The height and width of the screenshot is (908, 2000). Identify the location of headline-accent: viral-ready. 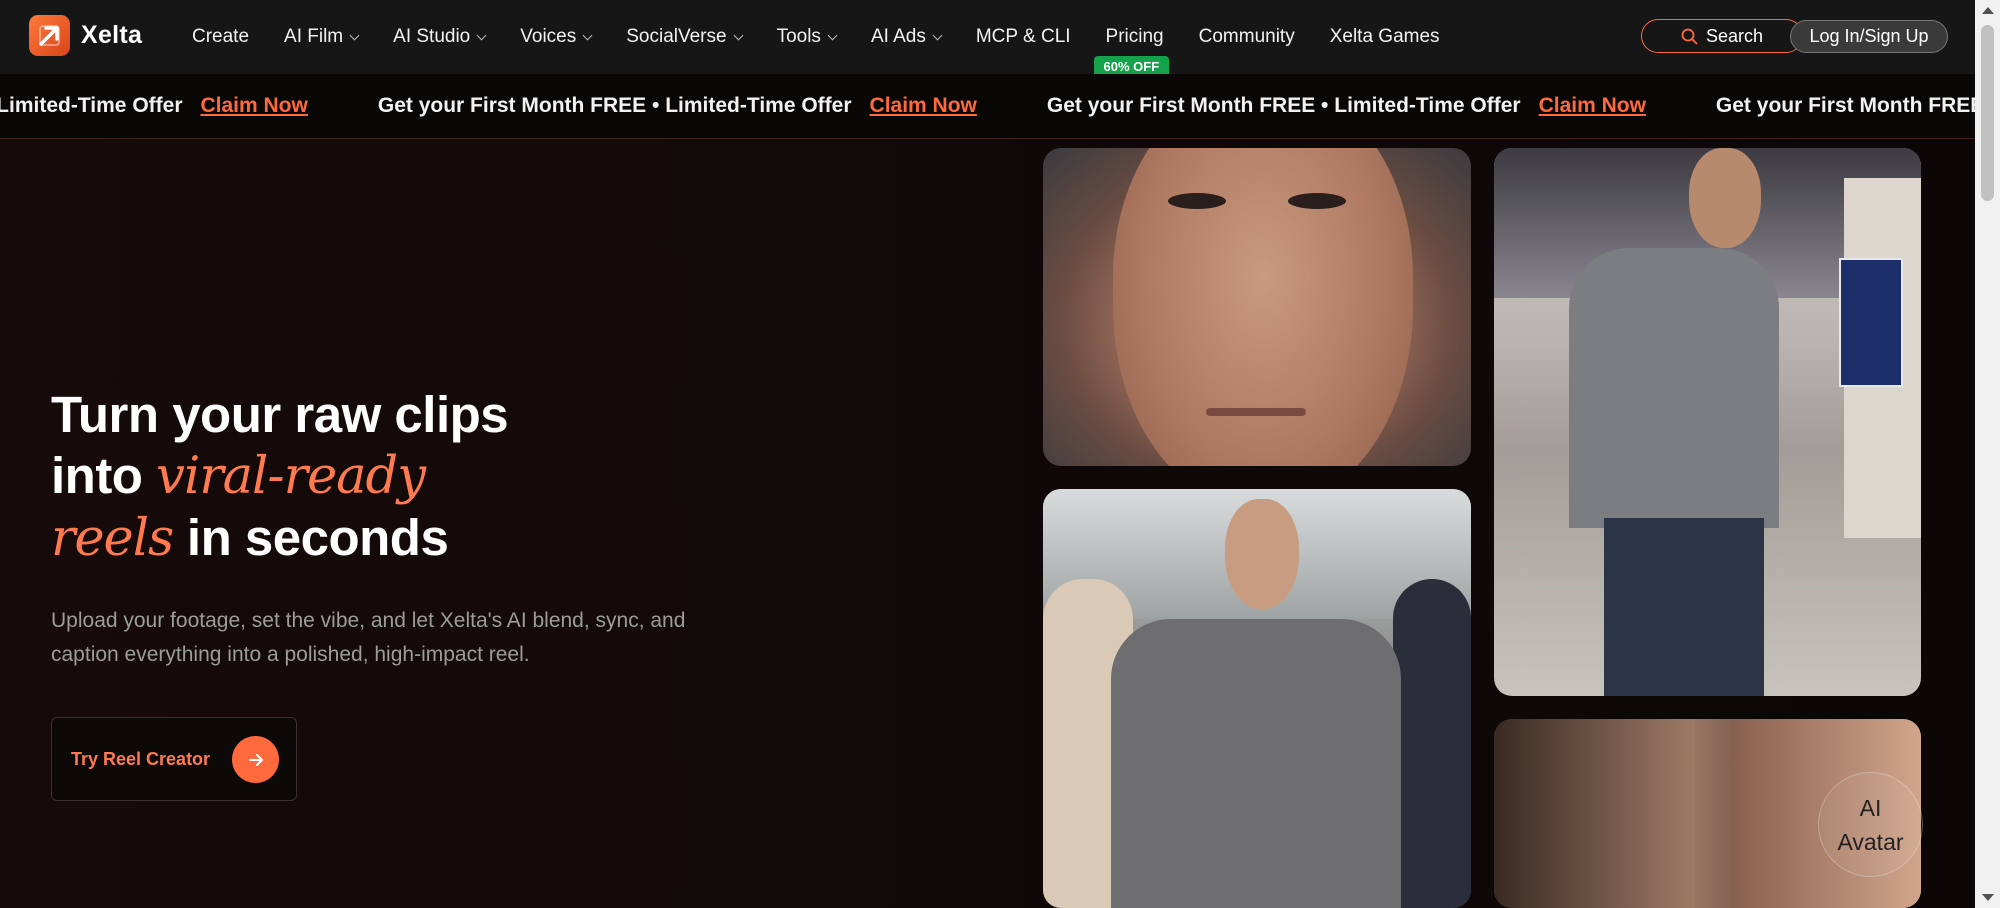
(291, 476).